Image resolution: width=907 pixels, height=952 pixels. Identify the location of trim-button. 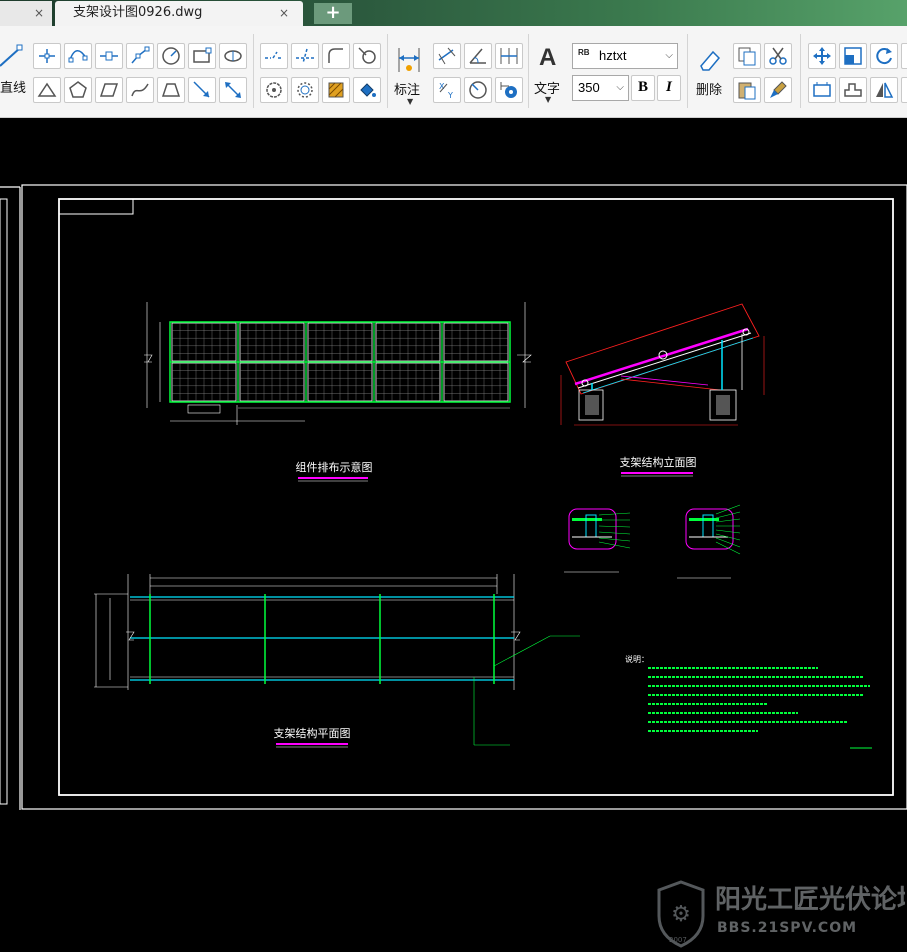
(305, 56).